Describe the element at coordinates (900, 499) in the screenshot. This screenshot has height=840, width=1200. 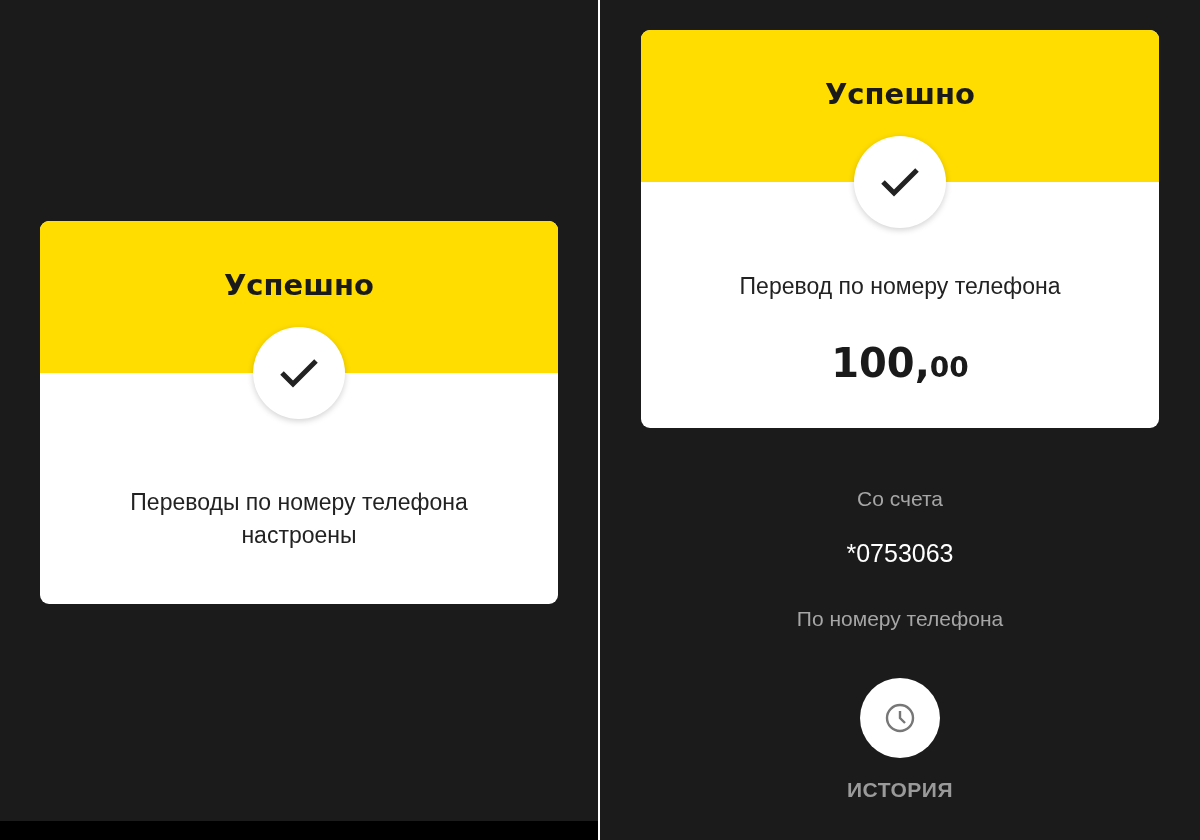
I see `detail-label: Со счета` at that location.